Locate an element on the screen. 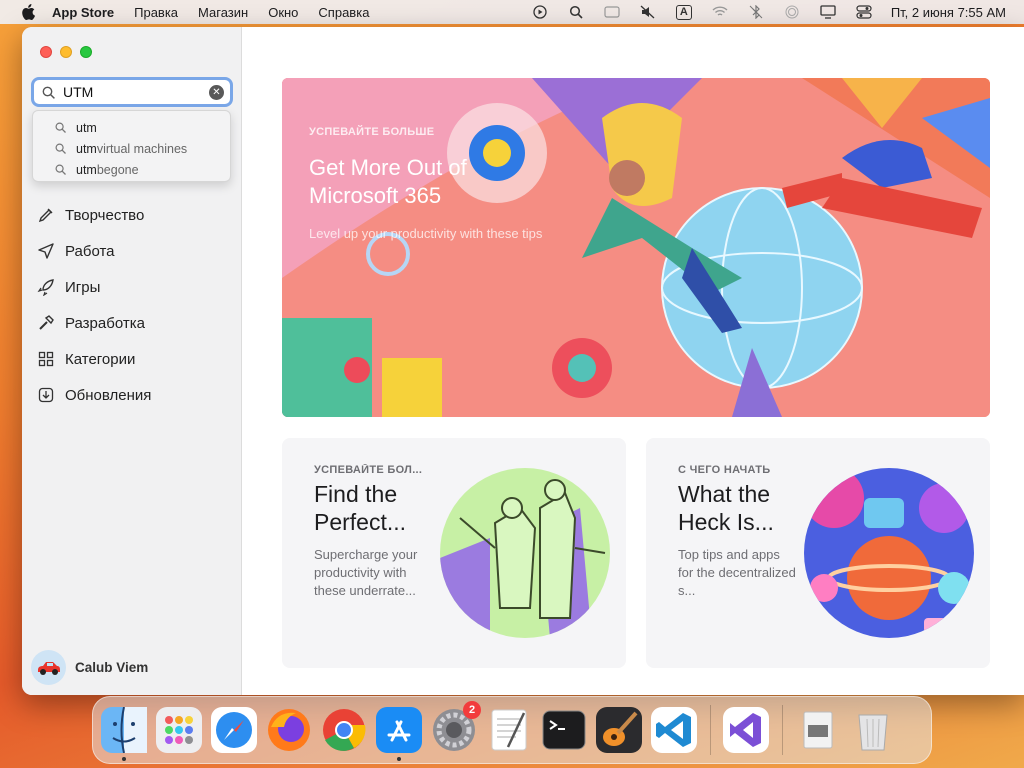 This screenshot has height=768, width=1024. search-suggestions: utm utm virtual machines utm begone is located at coordinates (131, 146).